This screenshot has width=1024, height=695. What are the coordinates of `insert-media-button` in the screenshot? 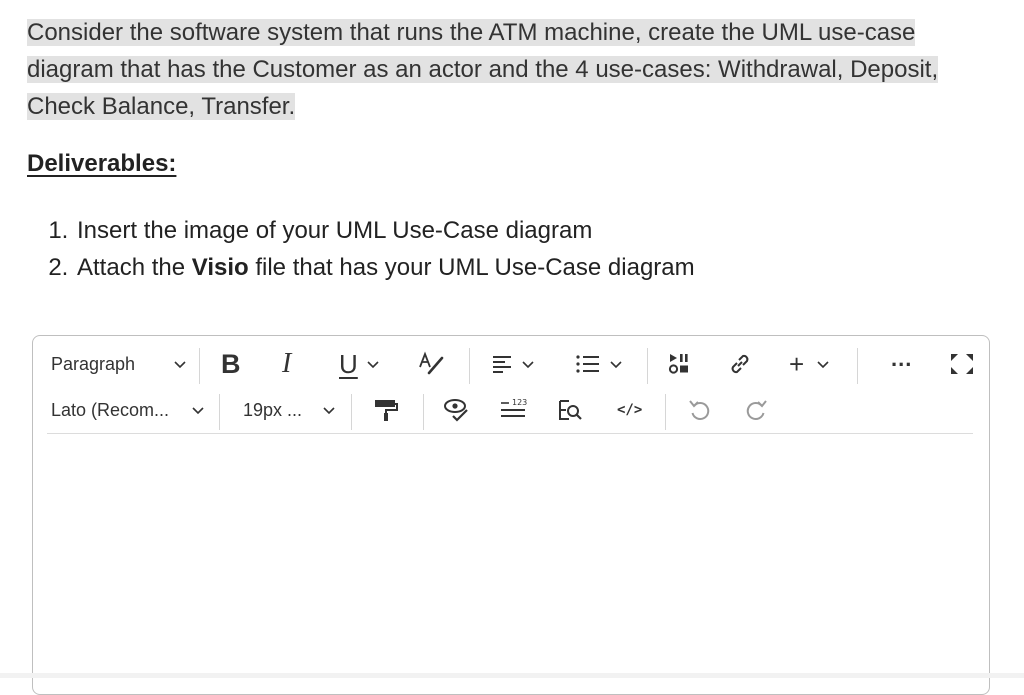 It's located at (680, 364).